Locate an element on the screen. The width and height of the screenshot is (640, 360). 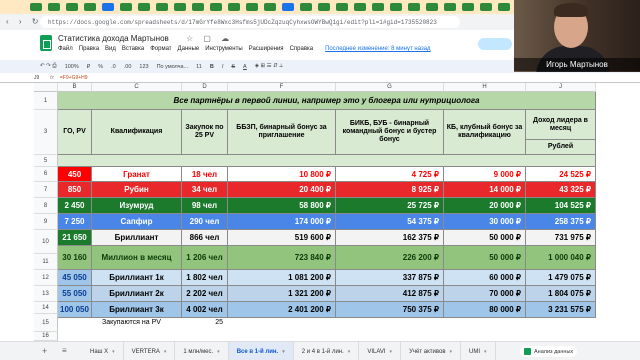
cell-qualification: Изумруд is located at coordinates (137, 206).